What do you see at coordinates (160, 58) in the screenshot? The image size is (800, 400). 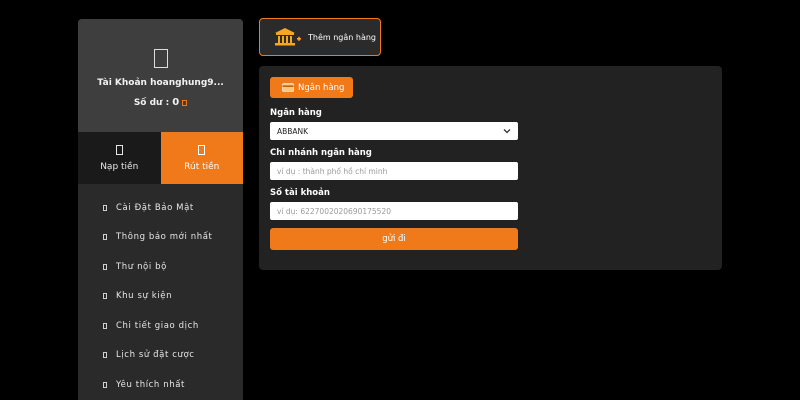 I see `avatar-icon` at bounding box center [160, 58].